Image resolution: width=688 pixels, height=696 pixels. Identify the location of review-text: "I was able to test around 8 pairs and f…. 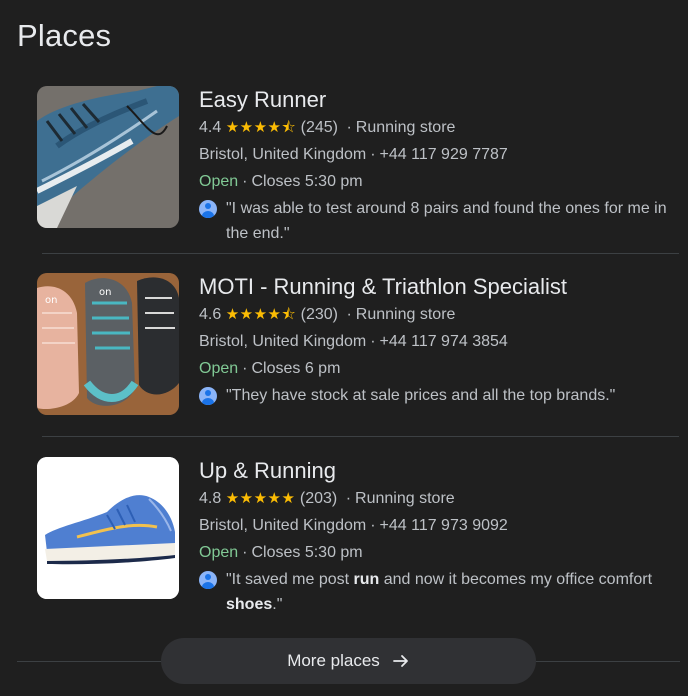
(446, 221).